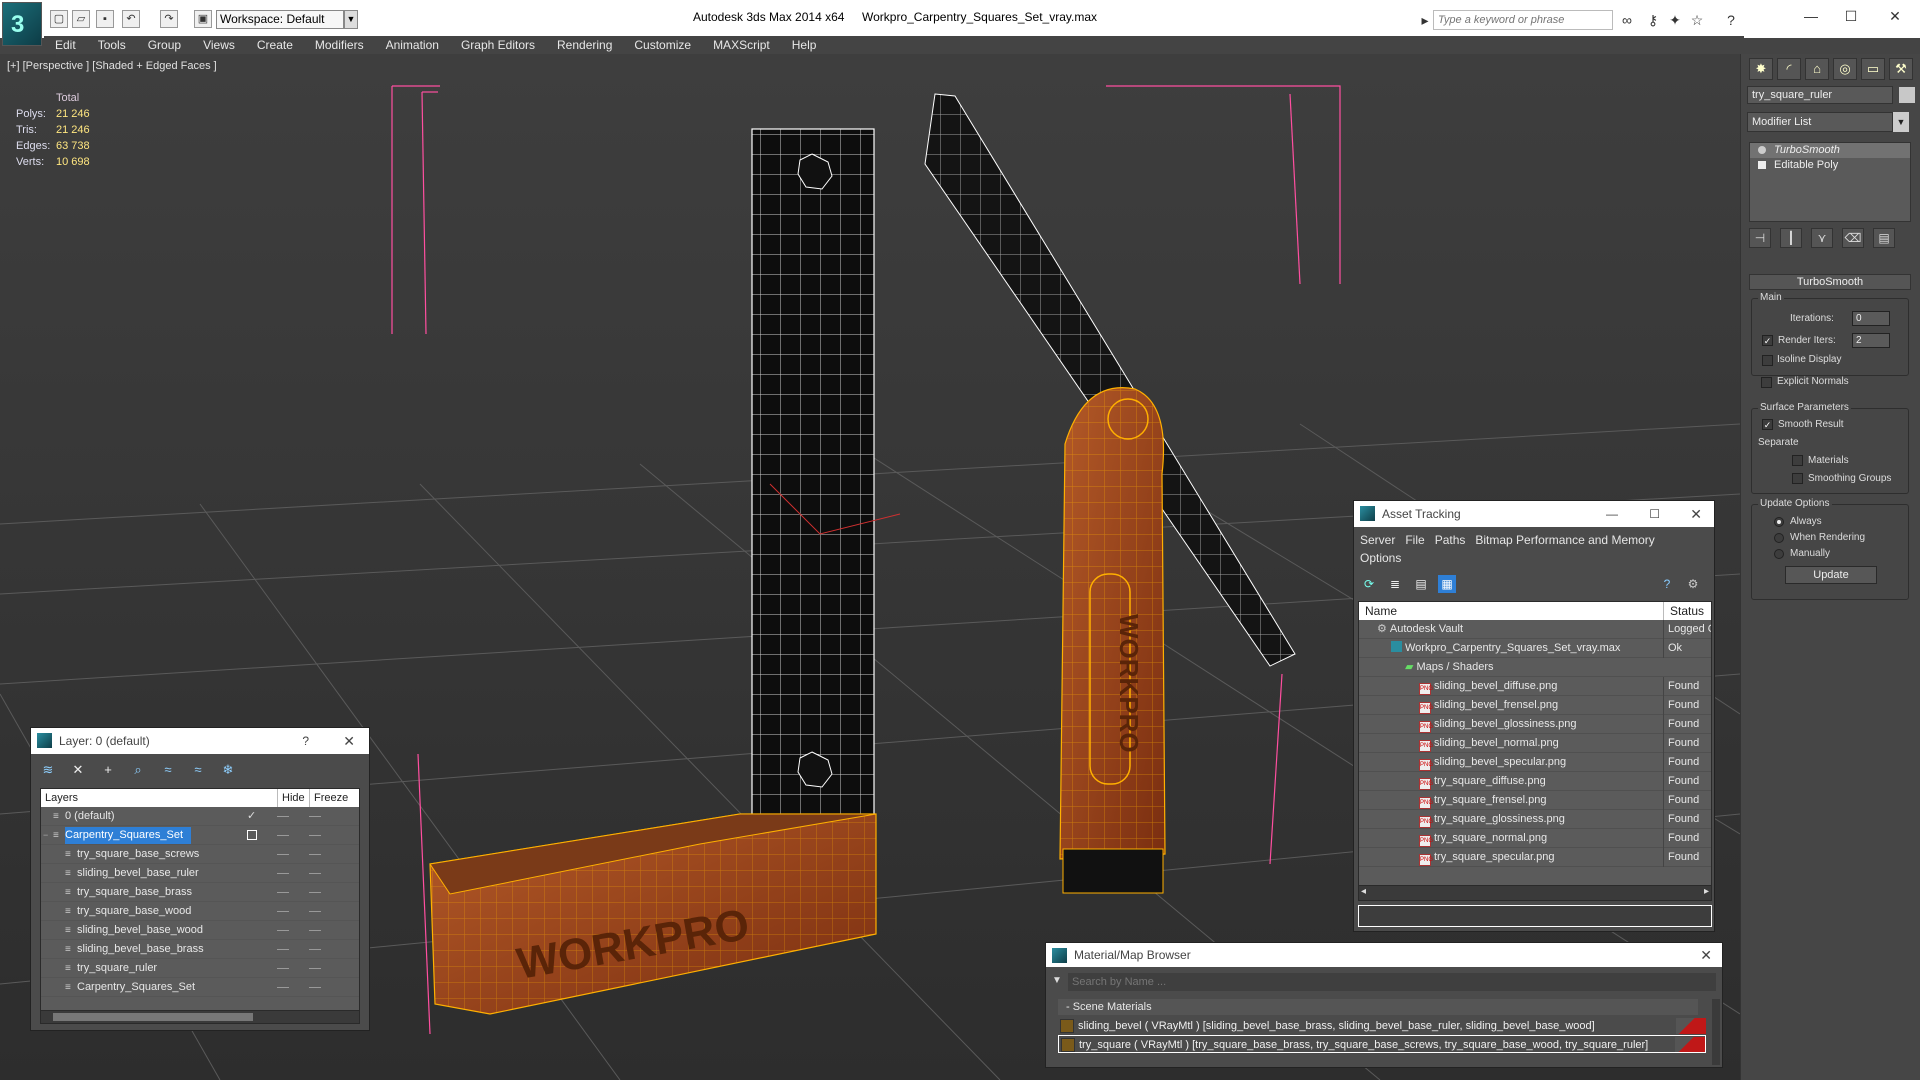  What do you see at coordinates (203, 19) in the screenshot?
I see `project-folder-icon: ▣` at bounding box center [203, 19].